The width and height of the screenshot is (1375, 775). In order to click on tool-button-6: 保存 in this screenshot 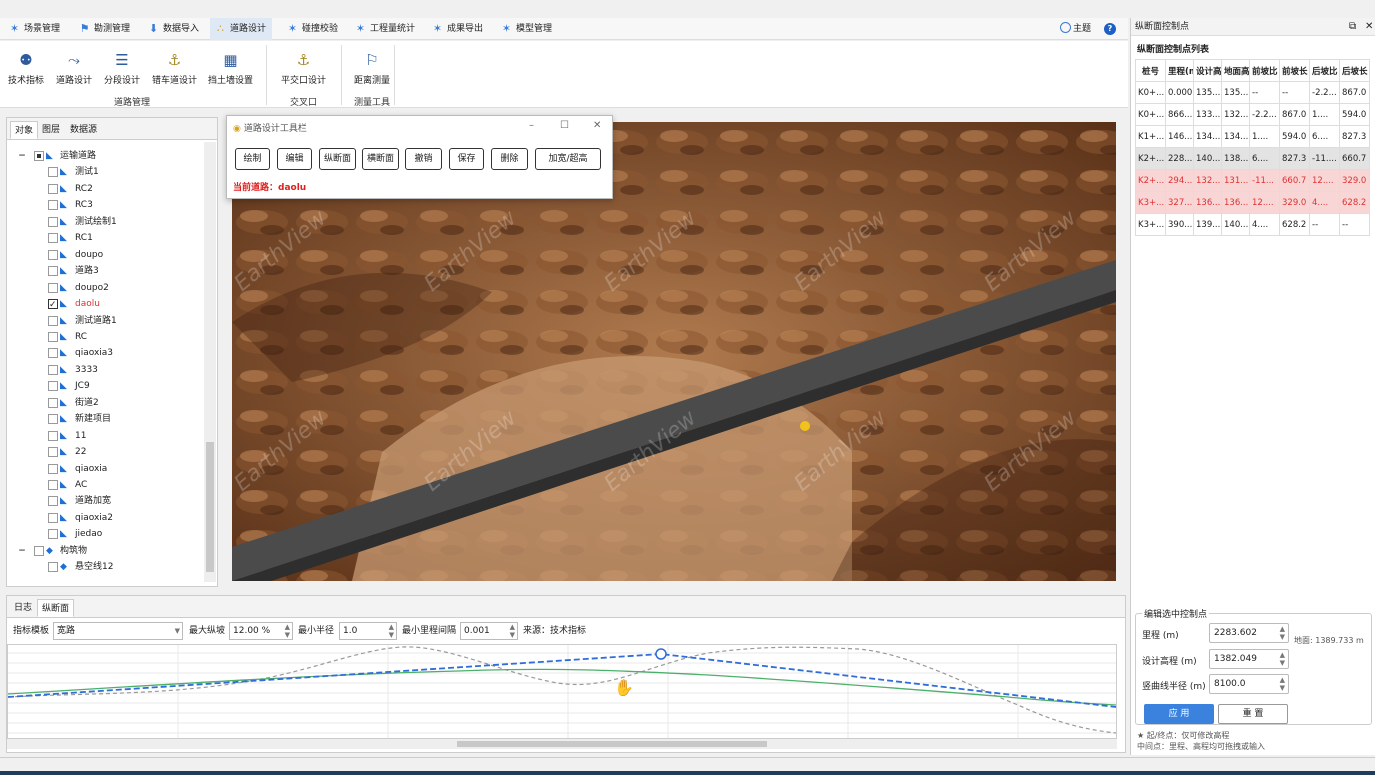, I will do `click(466, 159)`.